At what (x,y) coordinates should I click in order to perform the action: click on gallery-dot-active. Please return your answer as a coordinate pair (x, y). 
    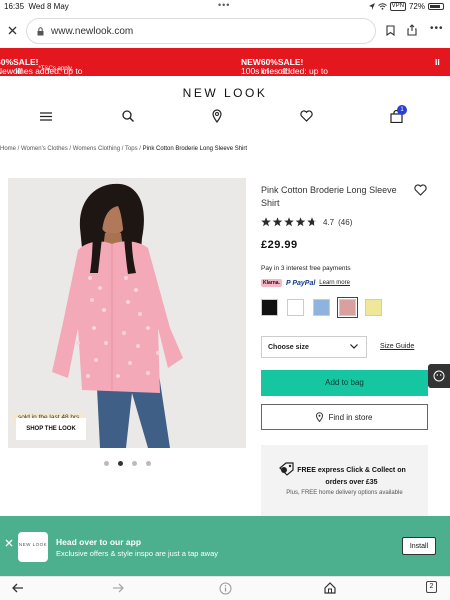
    Looking at the image, I should click on (120, 463).